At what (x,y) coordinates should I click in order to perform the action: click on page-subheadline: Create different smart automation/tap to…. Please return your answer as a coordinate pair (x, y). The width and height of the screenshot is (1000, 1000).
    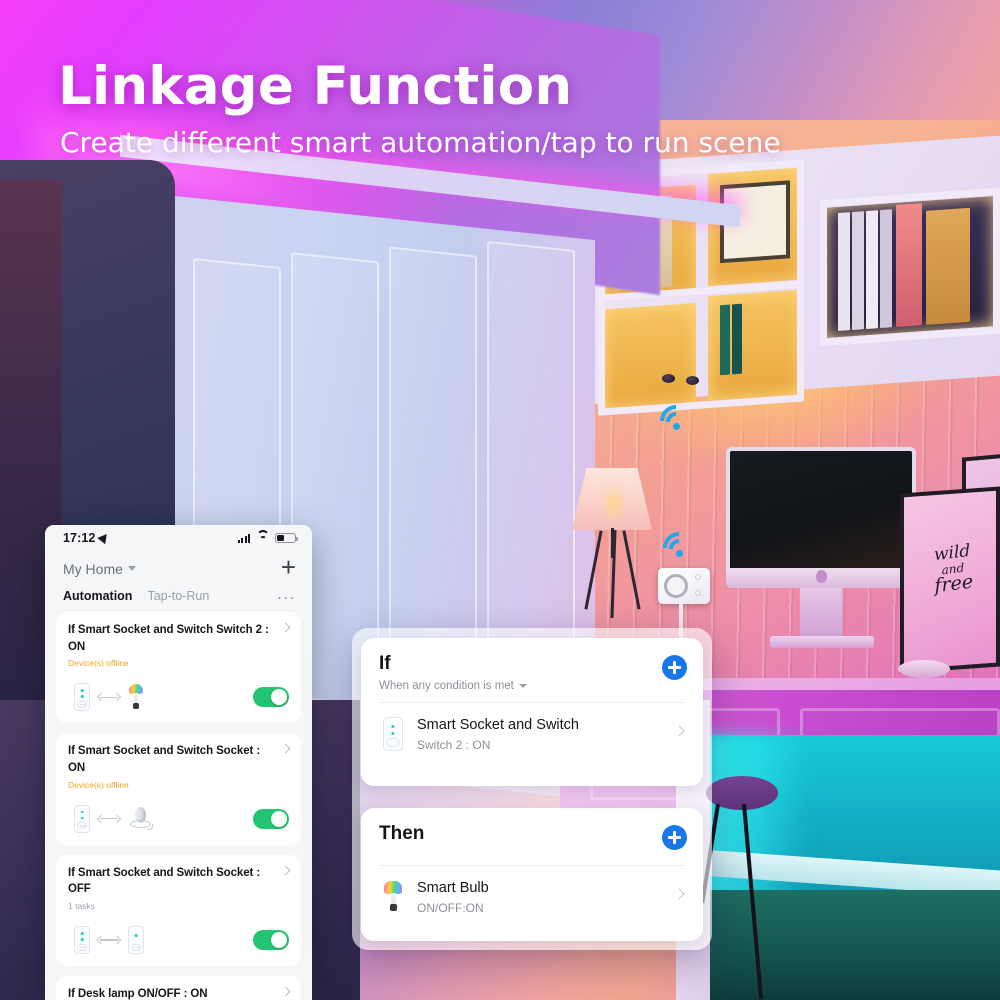
    Looking at the image, I should click on (420, 142).